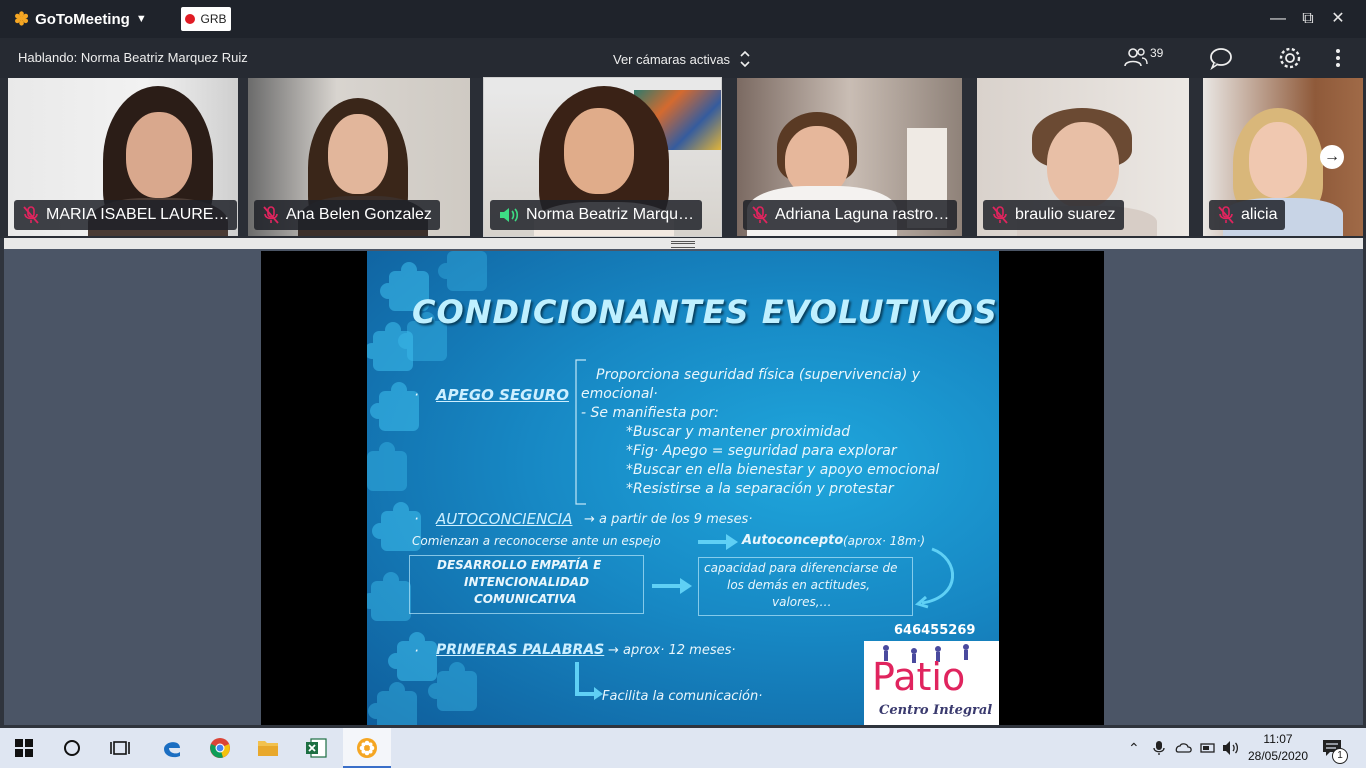 Image resolution: width=1366 pixels, height=768 pixels. Describe the element at coordinates (1083, 157) in the screenshot. I see `participant-tile: braulio suarez` at that location.